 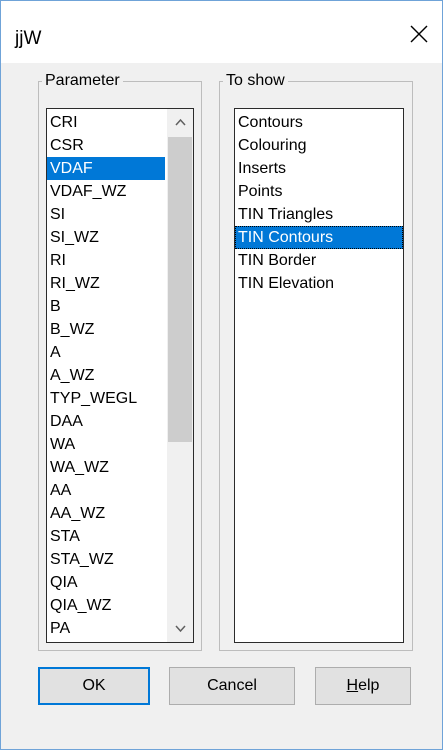 What do you see at coordinates (232, 686) in the screenshot?
I see `cancel-button: Cancel` at bounding box center [232, 686].